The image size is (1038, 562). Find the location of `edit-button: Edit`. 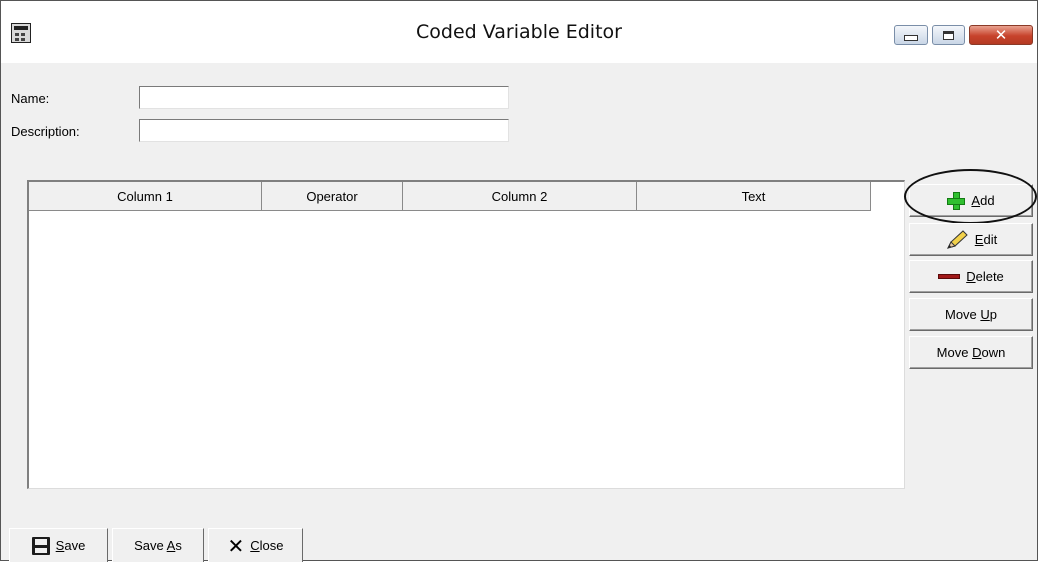

edit-button: Edit is located at coordinates (971, 239).